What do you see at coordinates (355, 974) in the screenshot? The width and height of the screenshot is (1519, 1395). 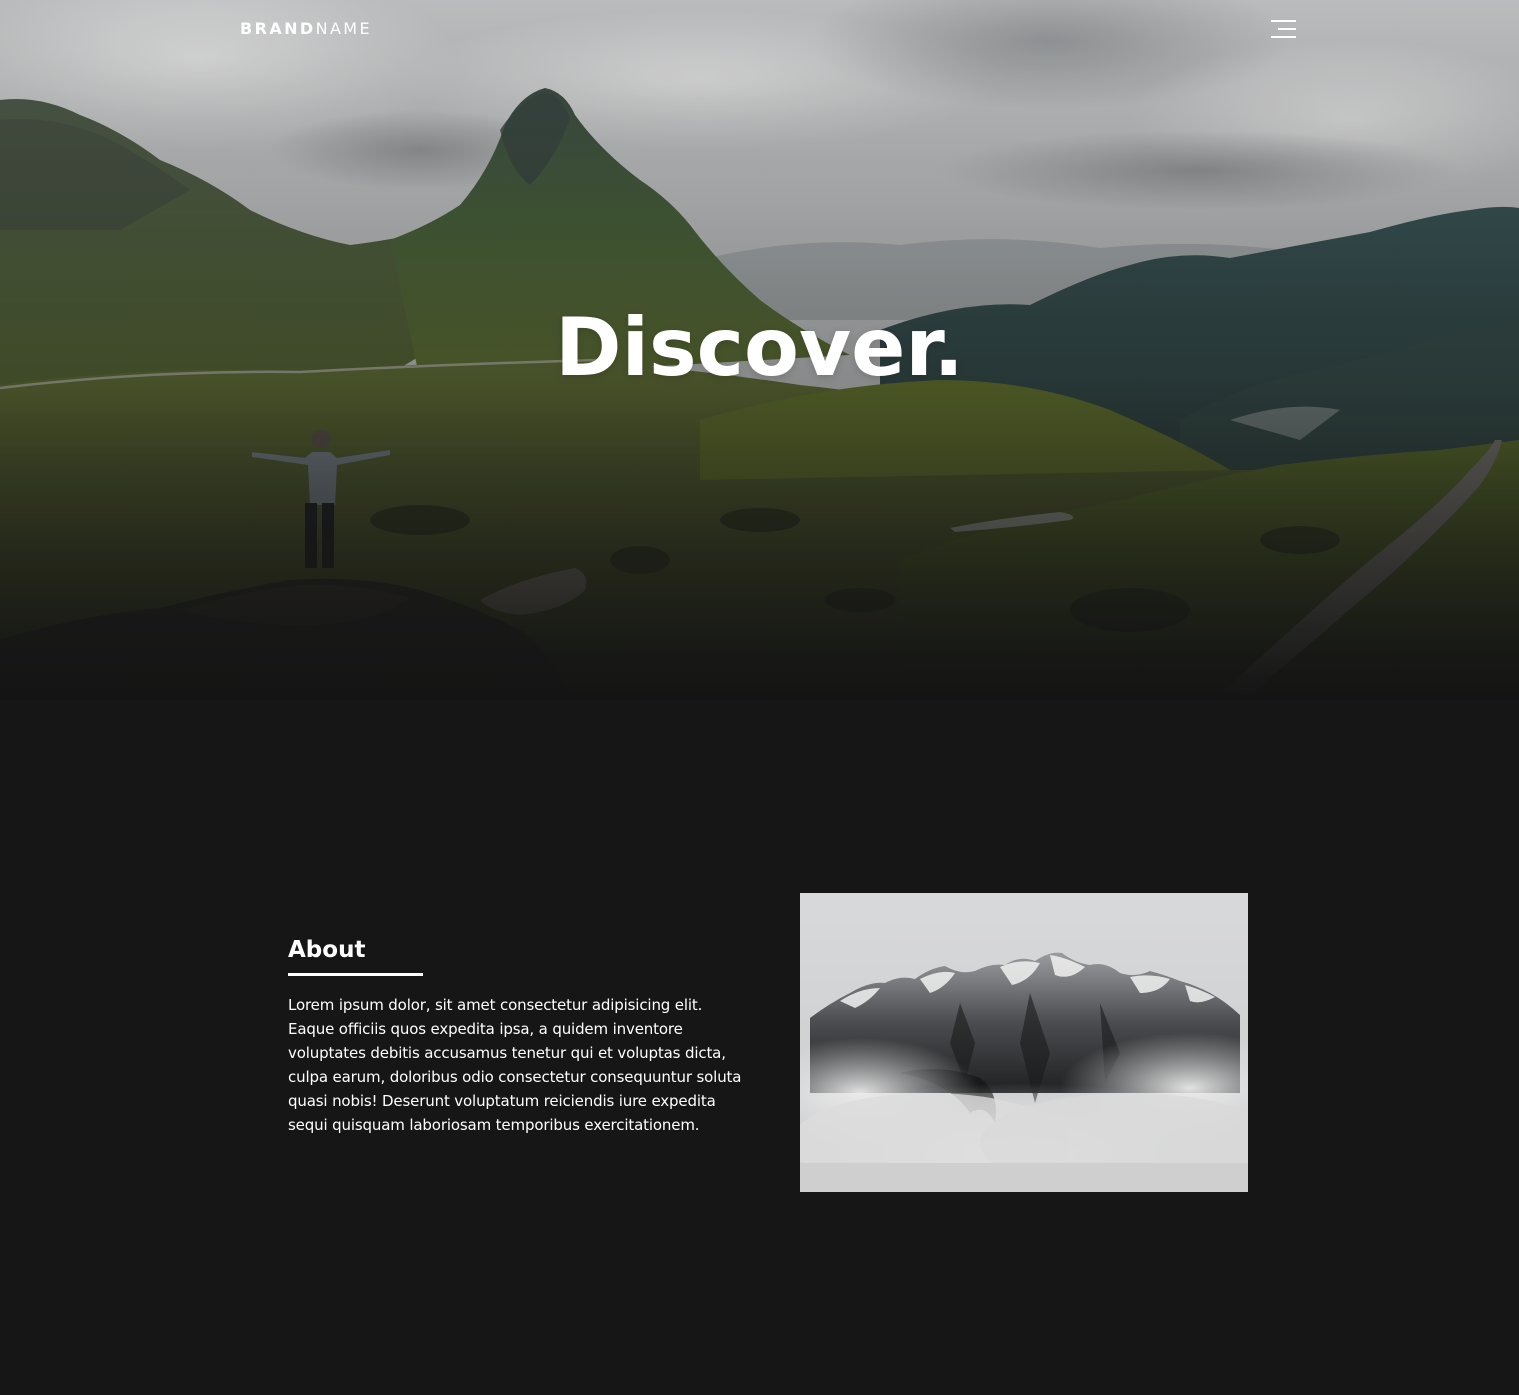 I see `heading-underline` at bounding box center [355, 974].